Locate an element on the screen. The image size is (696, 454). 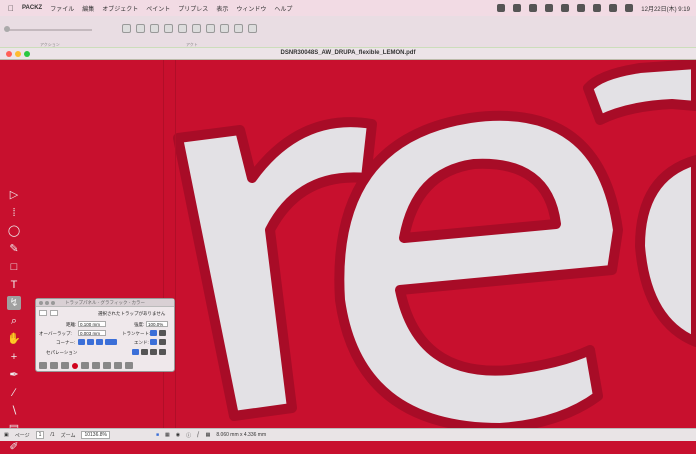
menu-object: オブジェクト is located at coordinates (120, 8).